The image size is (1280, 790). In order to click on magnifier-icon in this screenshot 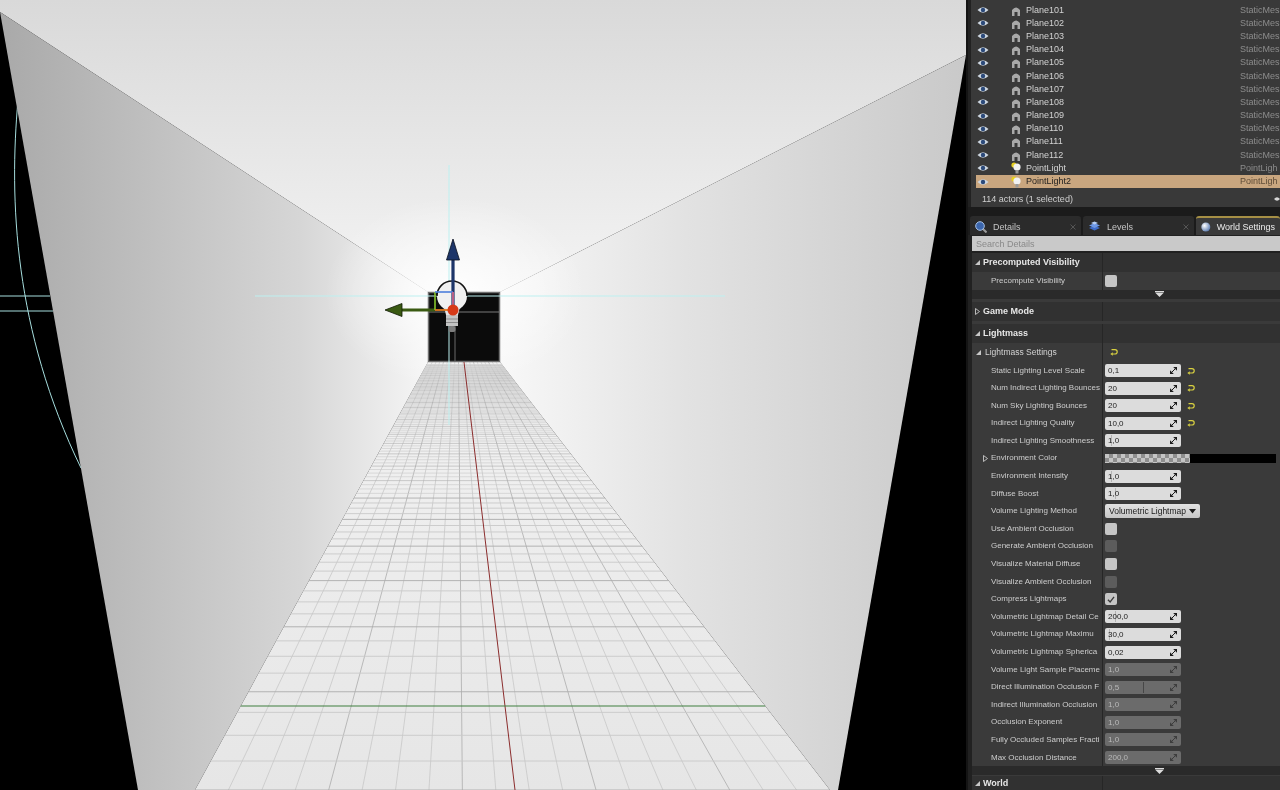, I will do `click(981, 226)`.